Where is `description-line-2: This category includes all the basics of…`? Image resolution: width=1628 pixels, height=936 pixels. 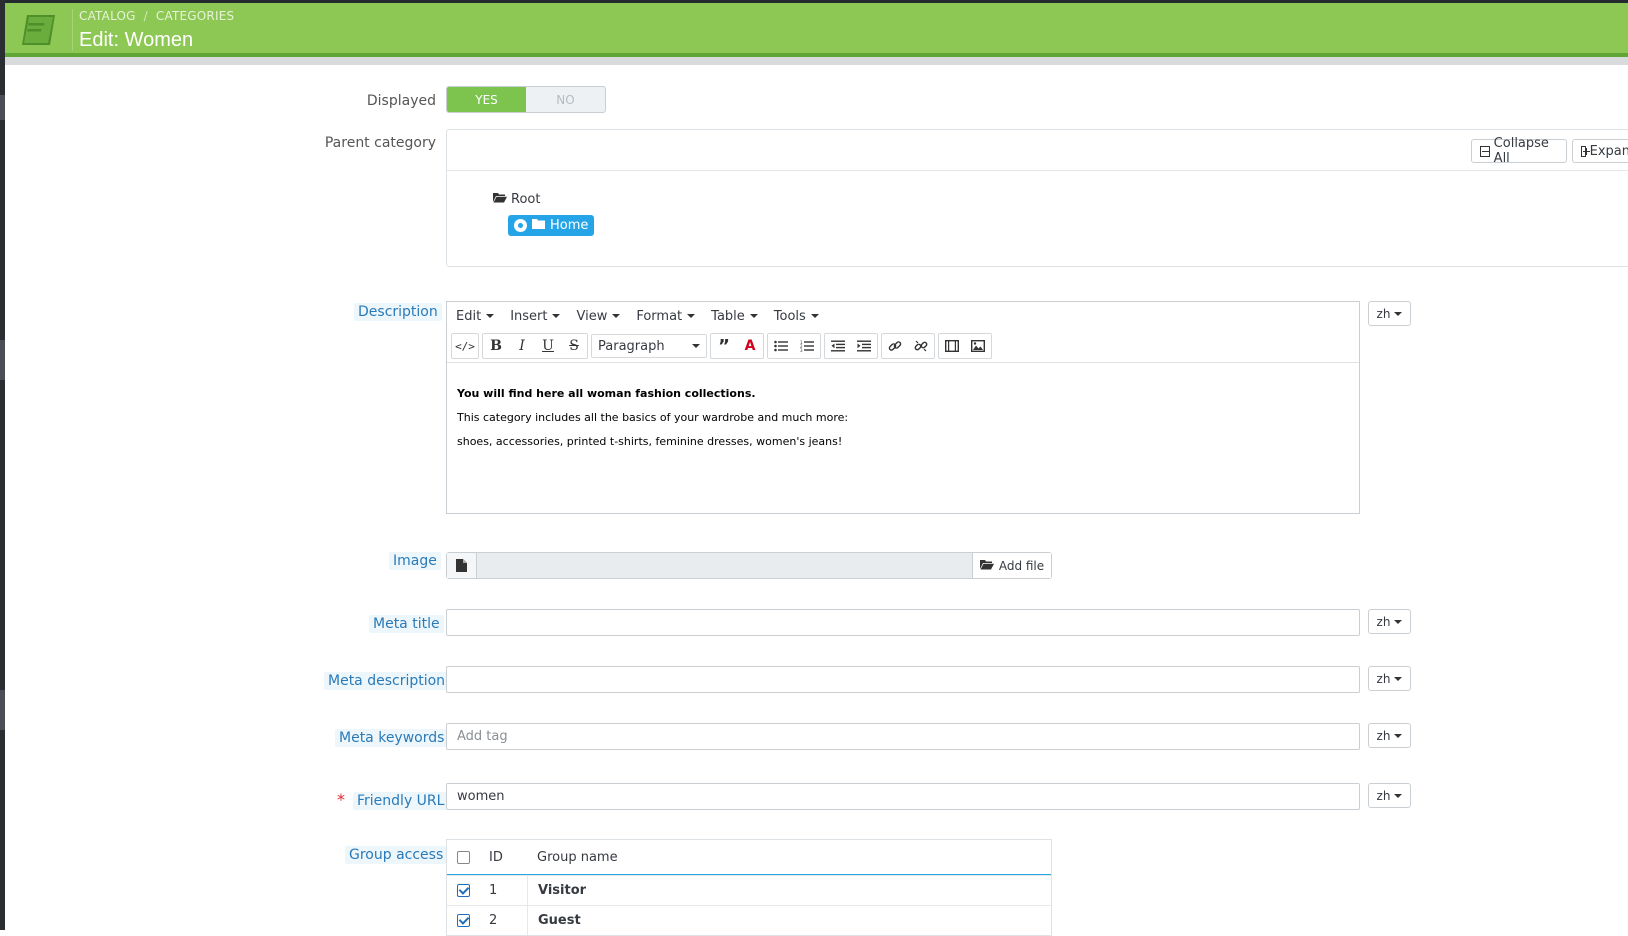
description-line-2: This category includes all the basics of… is located at coordinates (653, 417).